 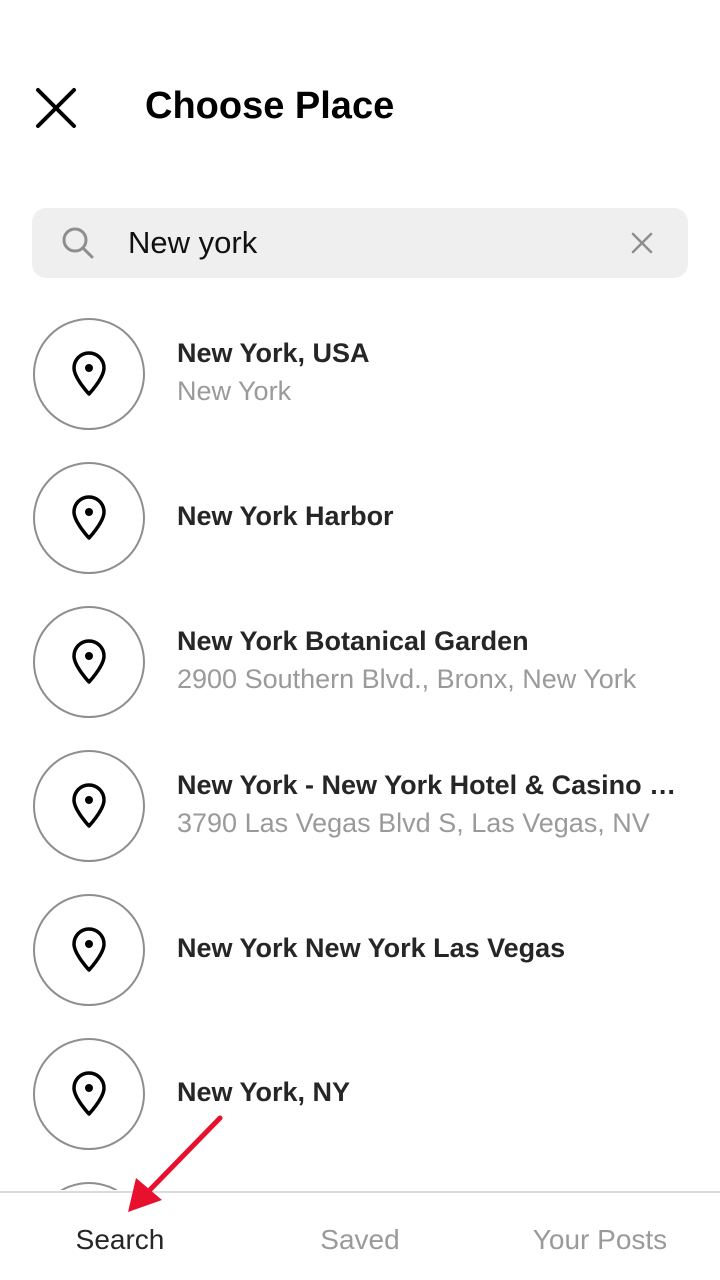 I want to click on place-name: New York Harbor, so click(x=285, y=516).